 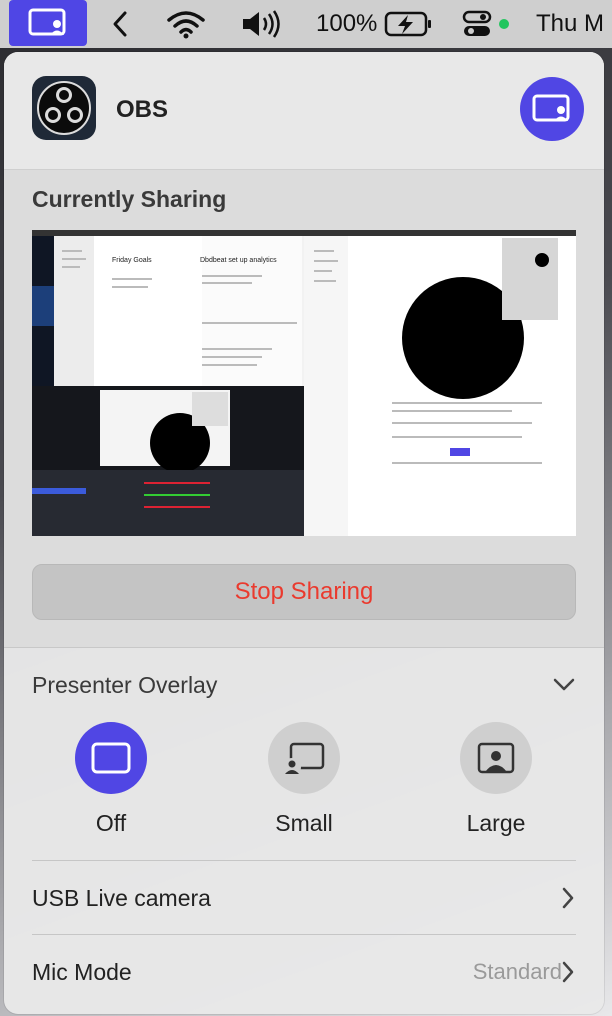 What do you see at coordinates (304, 972) in the screenshot?
I see `mic-mode-row: Mic Mode Standard` at bounding box center [304, 972].